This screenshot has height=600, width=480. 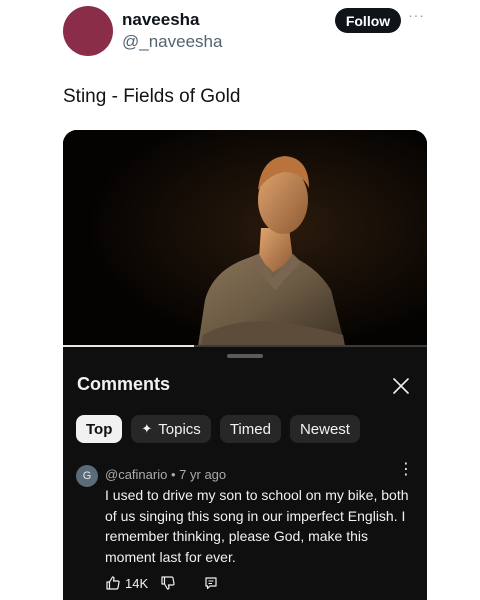 I want to click on commenter-avatar: G, so click(x=87, y=476).